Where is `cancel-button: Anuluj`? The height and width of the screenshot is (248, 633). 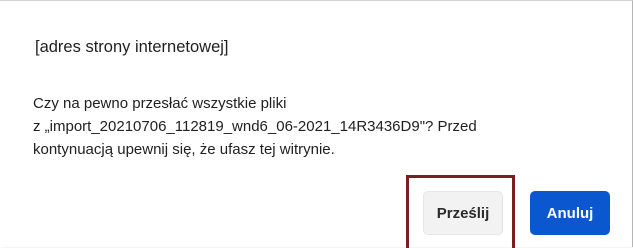
cancel-button: Anuluj is located at coordinates (570, 213).